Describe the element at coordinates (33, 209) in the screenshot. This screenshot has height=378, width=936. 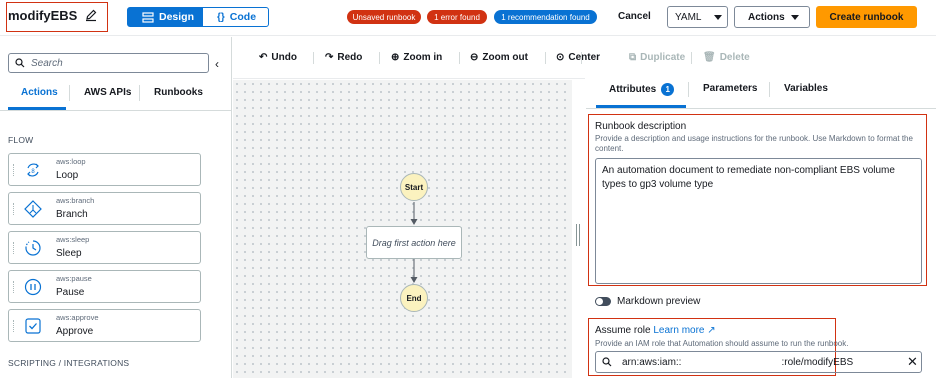
I see `branch-icon` at that location.